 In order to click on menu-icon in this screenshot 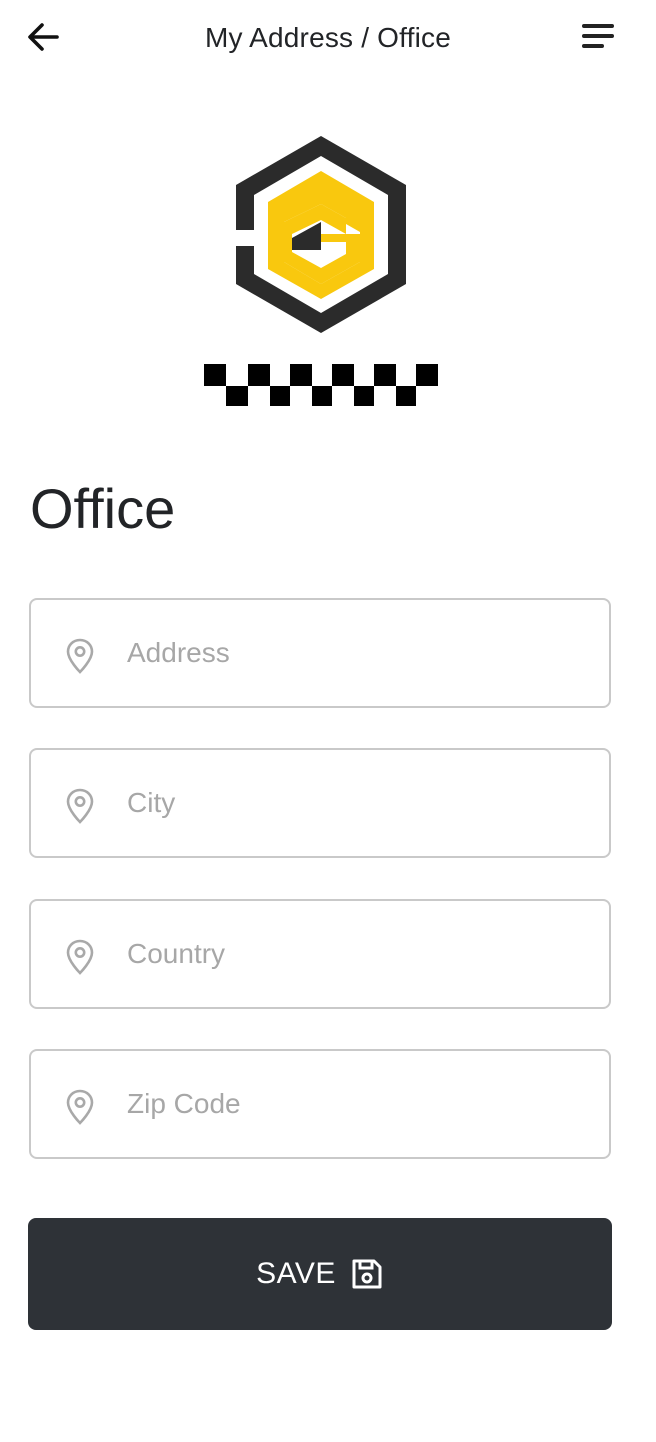, I will do `click(598, 36)`.